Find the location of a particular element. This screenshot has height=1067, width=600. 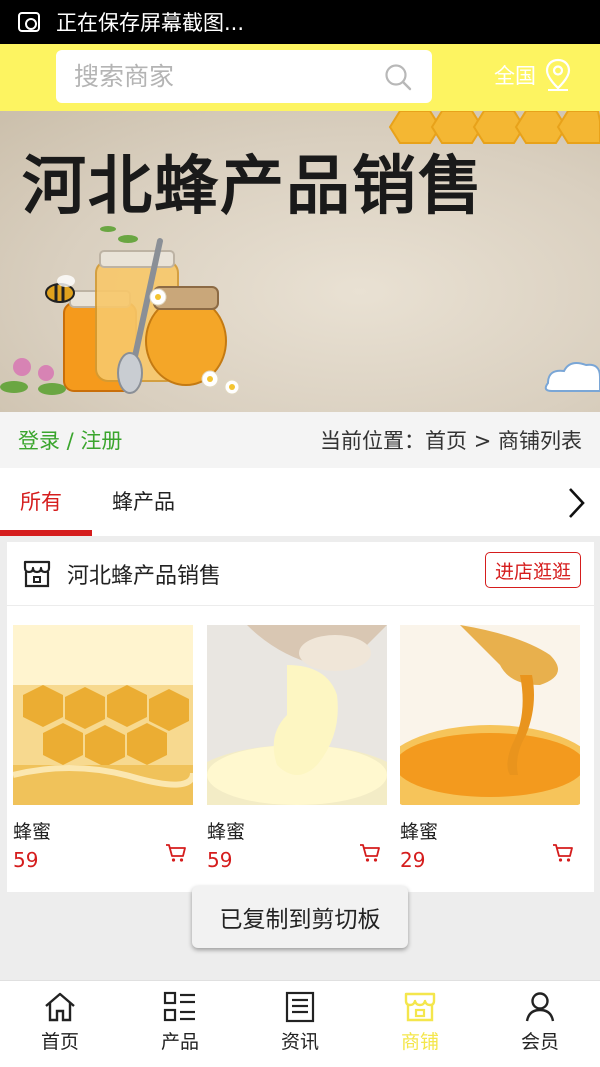

nav-label: 资讯 is located at coordinates (299, 1042).